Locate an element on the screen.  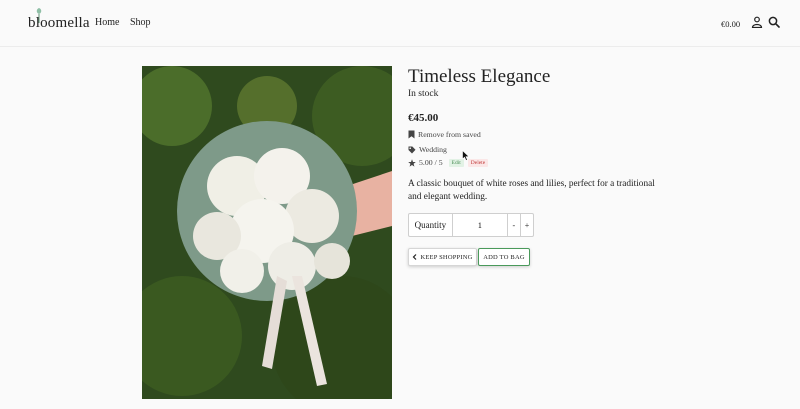
add-to-bag-label: ADD TO BAG is located at coordinates (504, 257).